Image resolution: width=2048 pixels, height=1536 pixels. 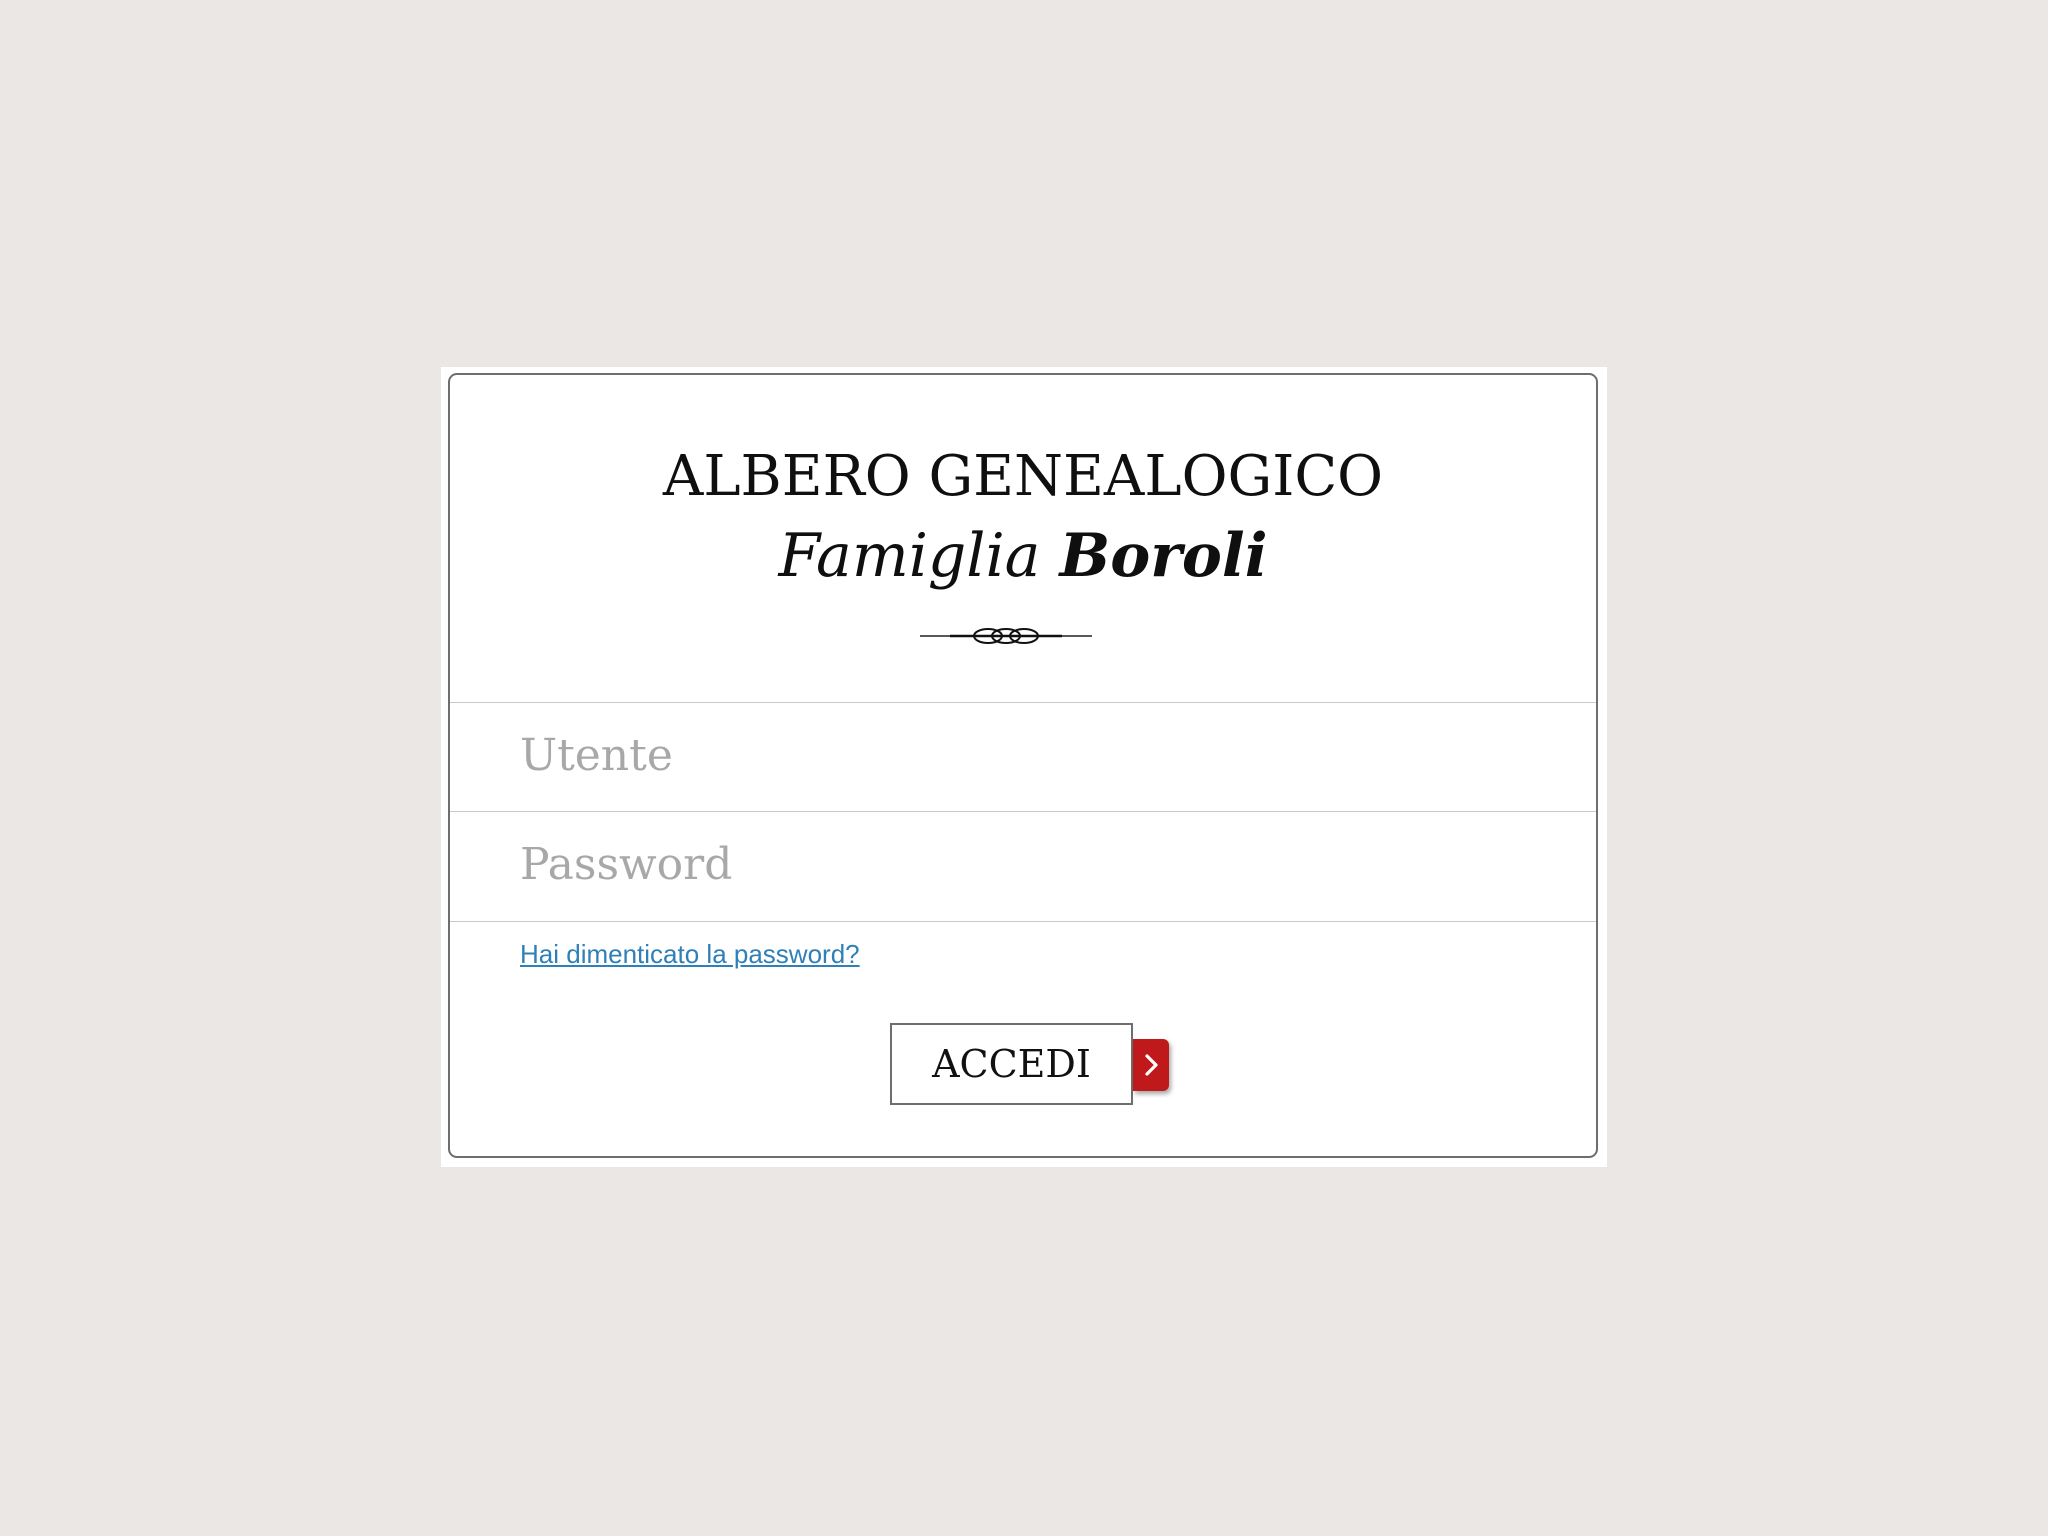 I want to click on card-header: ALBERO GENEALOGICO Famiglia Boroli, so click(x=1023, y=538).